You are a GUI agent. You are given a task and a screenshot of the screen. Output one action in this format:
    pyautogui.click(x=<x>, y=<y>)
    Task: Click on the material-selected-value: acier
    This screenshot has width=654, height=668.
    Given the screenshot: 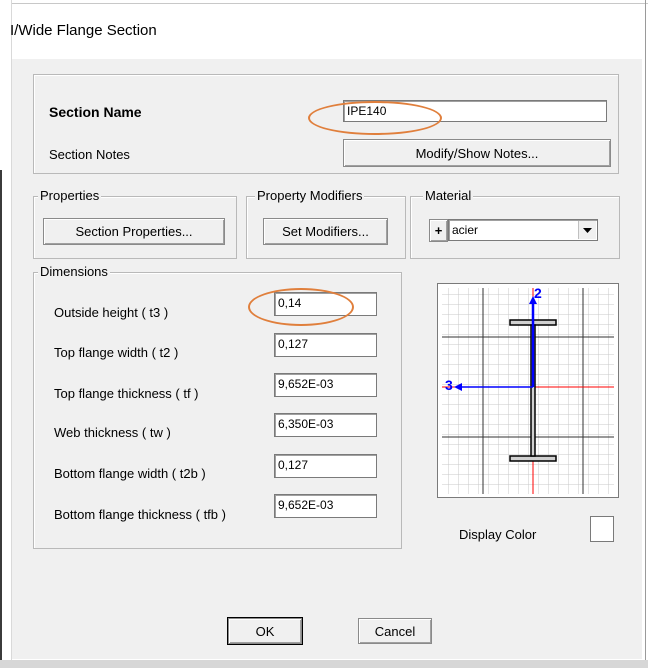 What is the action you would take?
    pyautogui.click(x=465, y=230)
    